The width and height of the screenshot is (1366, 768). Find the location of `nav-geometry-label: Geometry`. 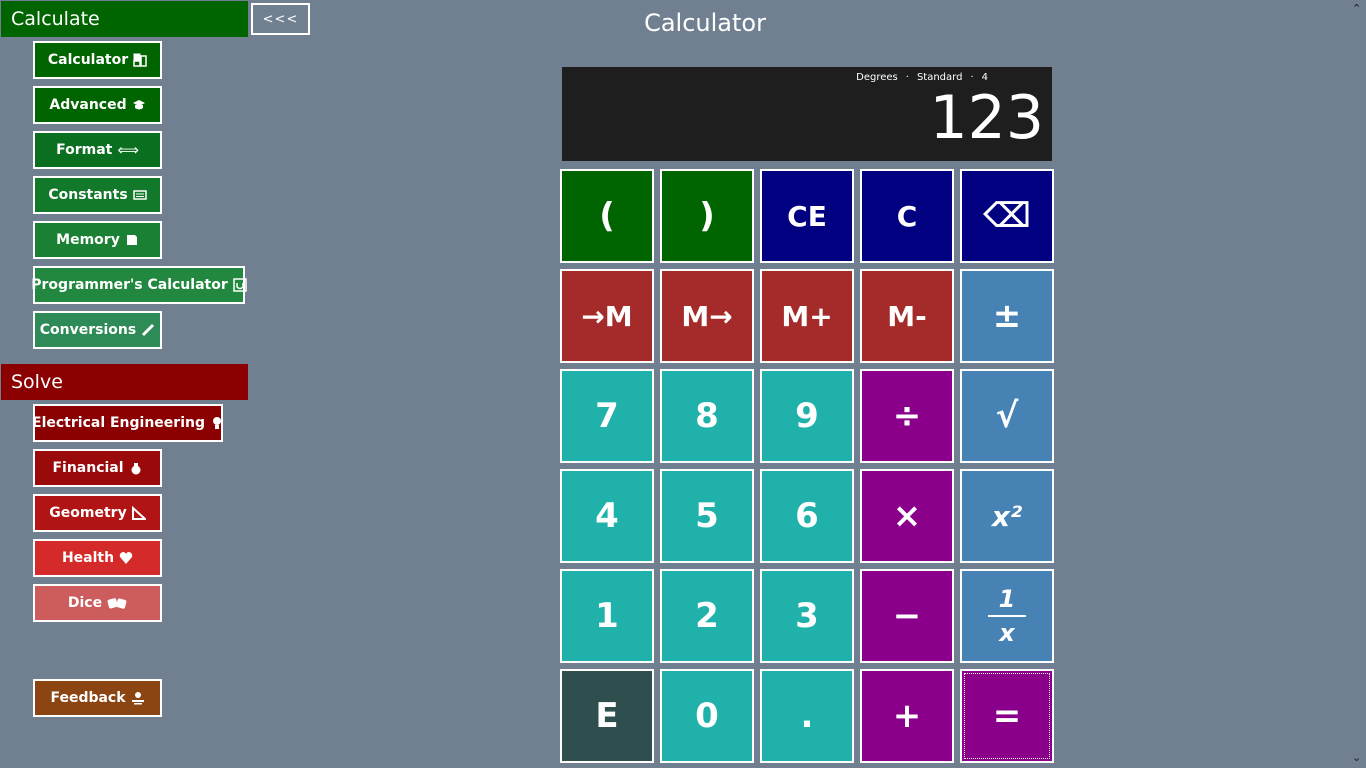

nav-geometry-label: Geometry is located at coordinates (88, 513).